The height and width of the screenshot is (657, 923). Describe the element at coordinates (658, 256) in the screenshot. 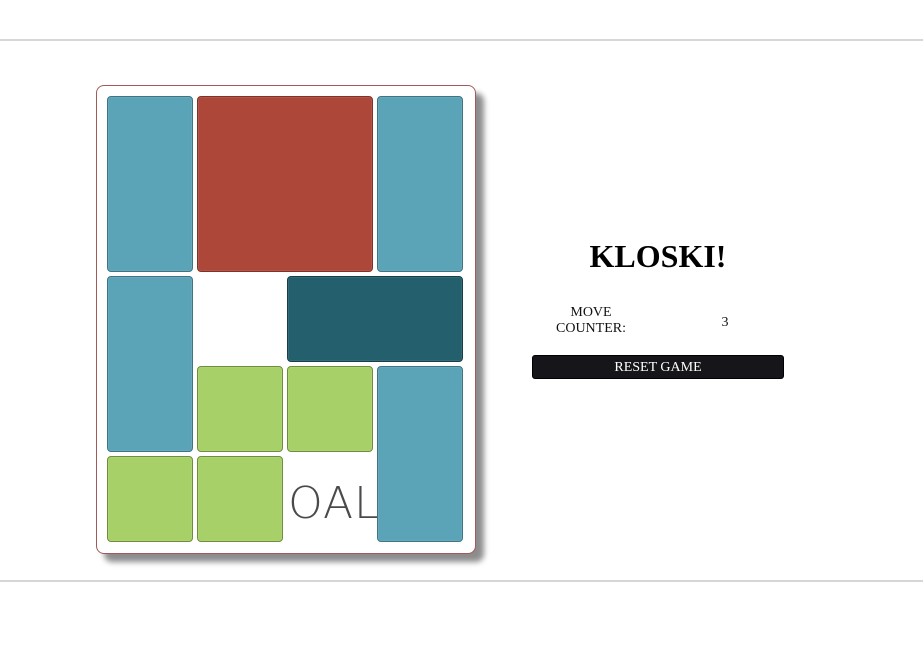

I see `game-title: KLOSKI!` at that location.